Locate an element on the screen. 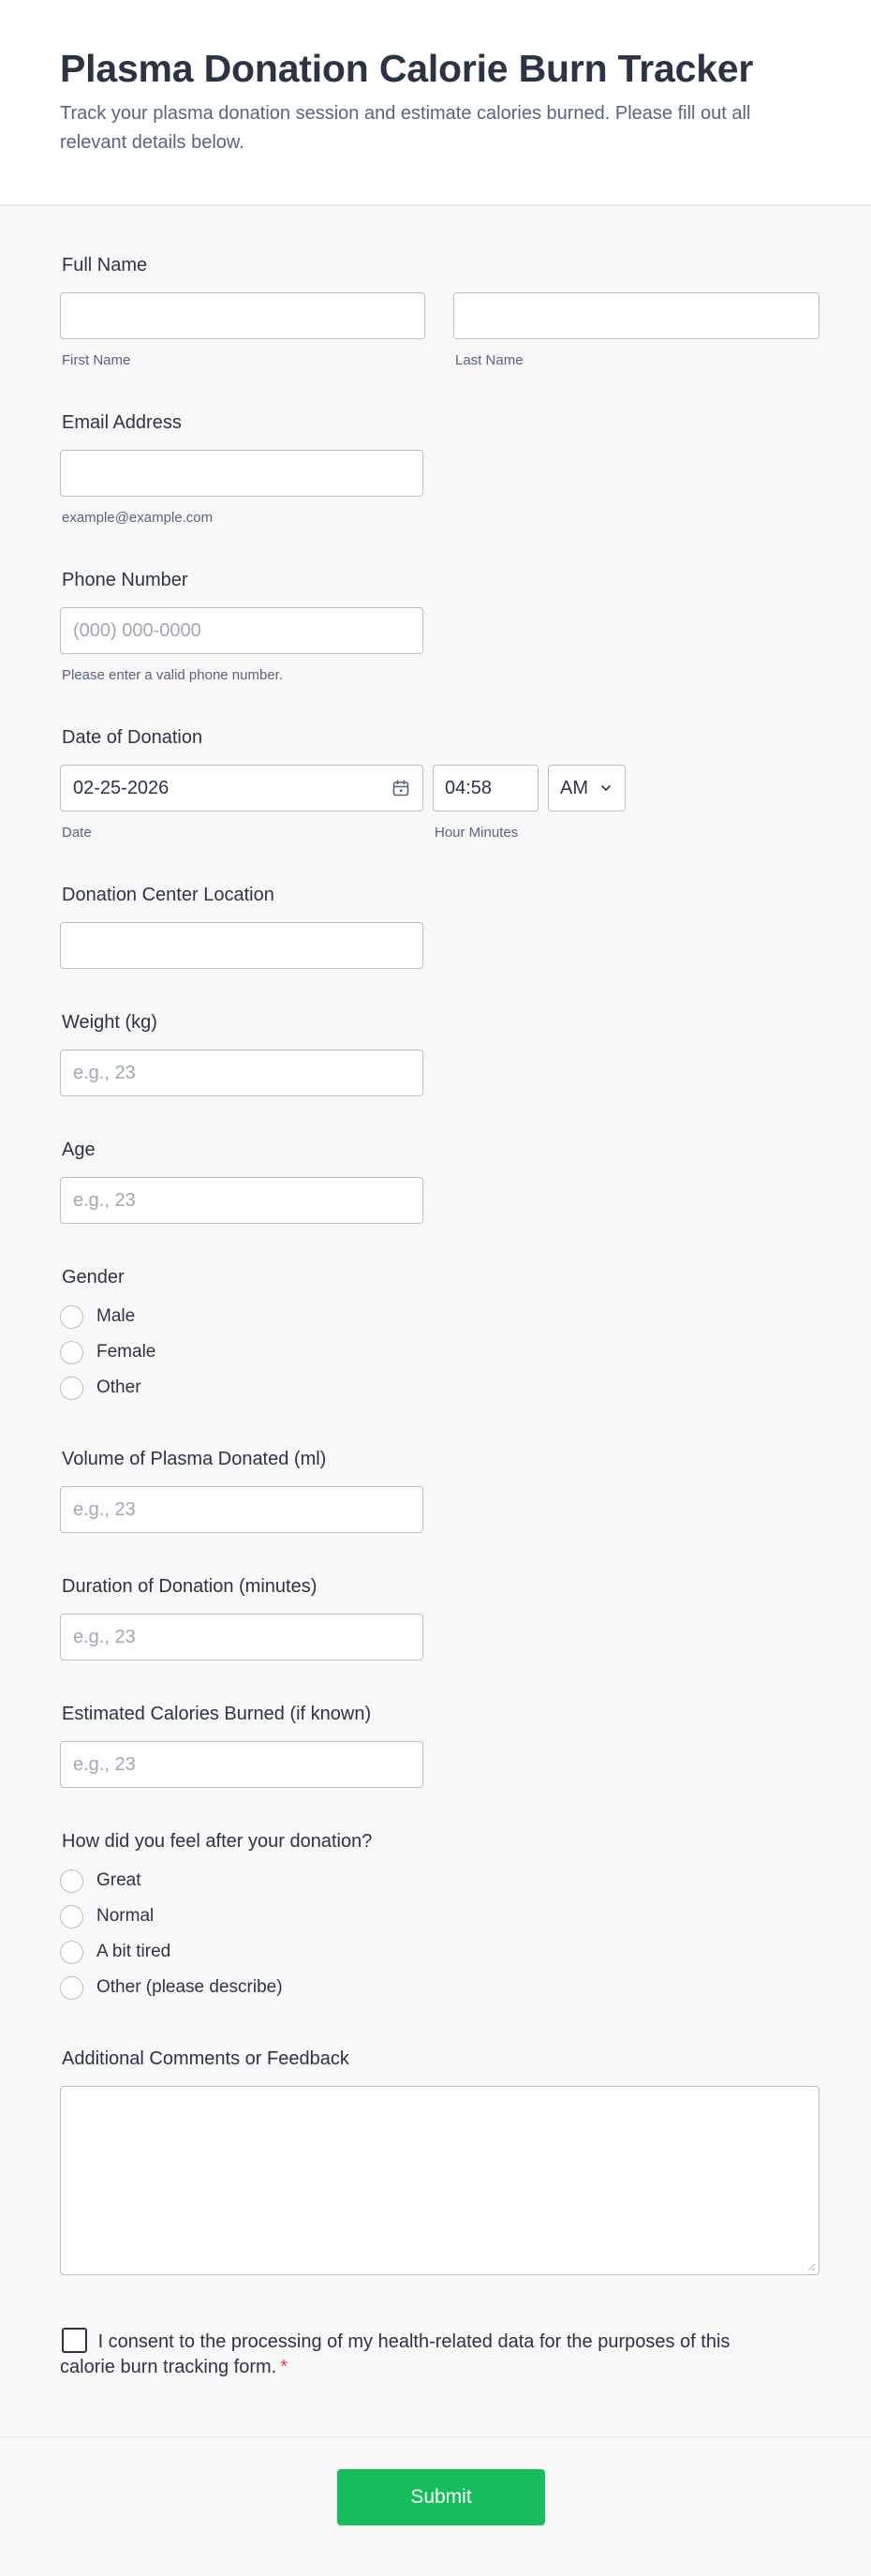 Image resolution: width=871 pixels, height=2576 pixels. time-value: 04:58 is located at coordinates (469, 787).